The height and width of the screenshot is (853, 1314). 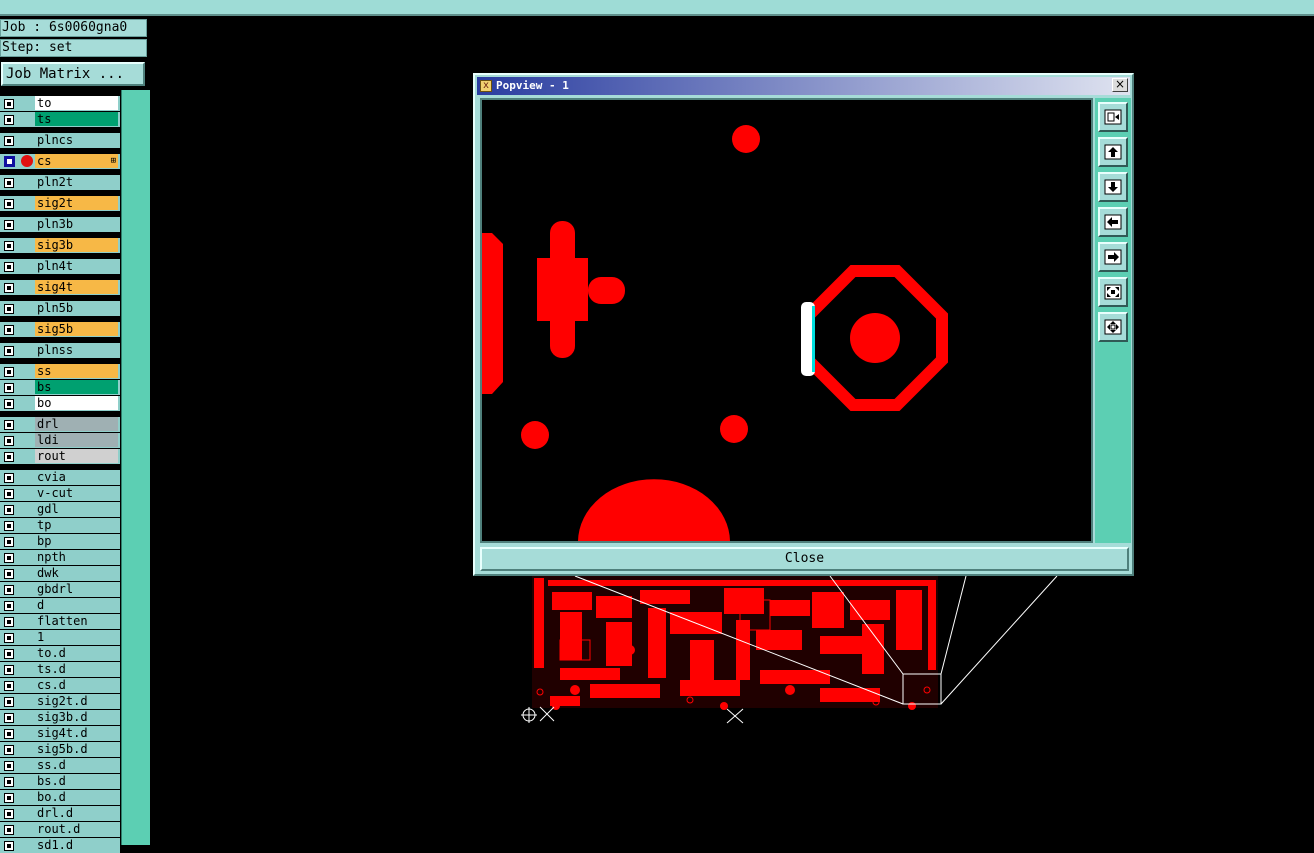 I want to click on pan-left-button, so click(x=1113, y=222).